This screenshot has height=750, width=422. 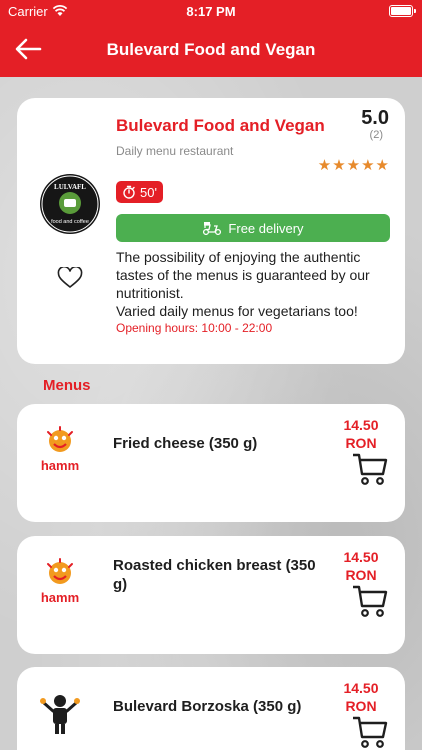 I want to click on menu-item-name: Roasted chicken breast (350 g), so click(x=214, y=575).